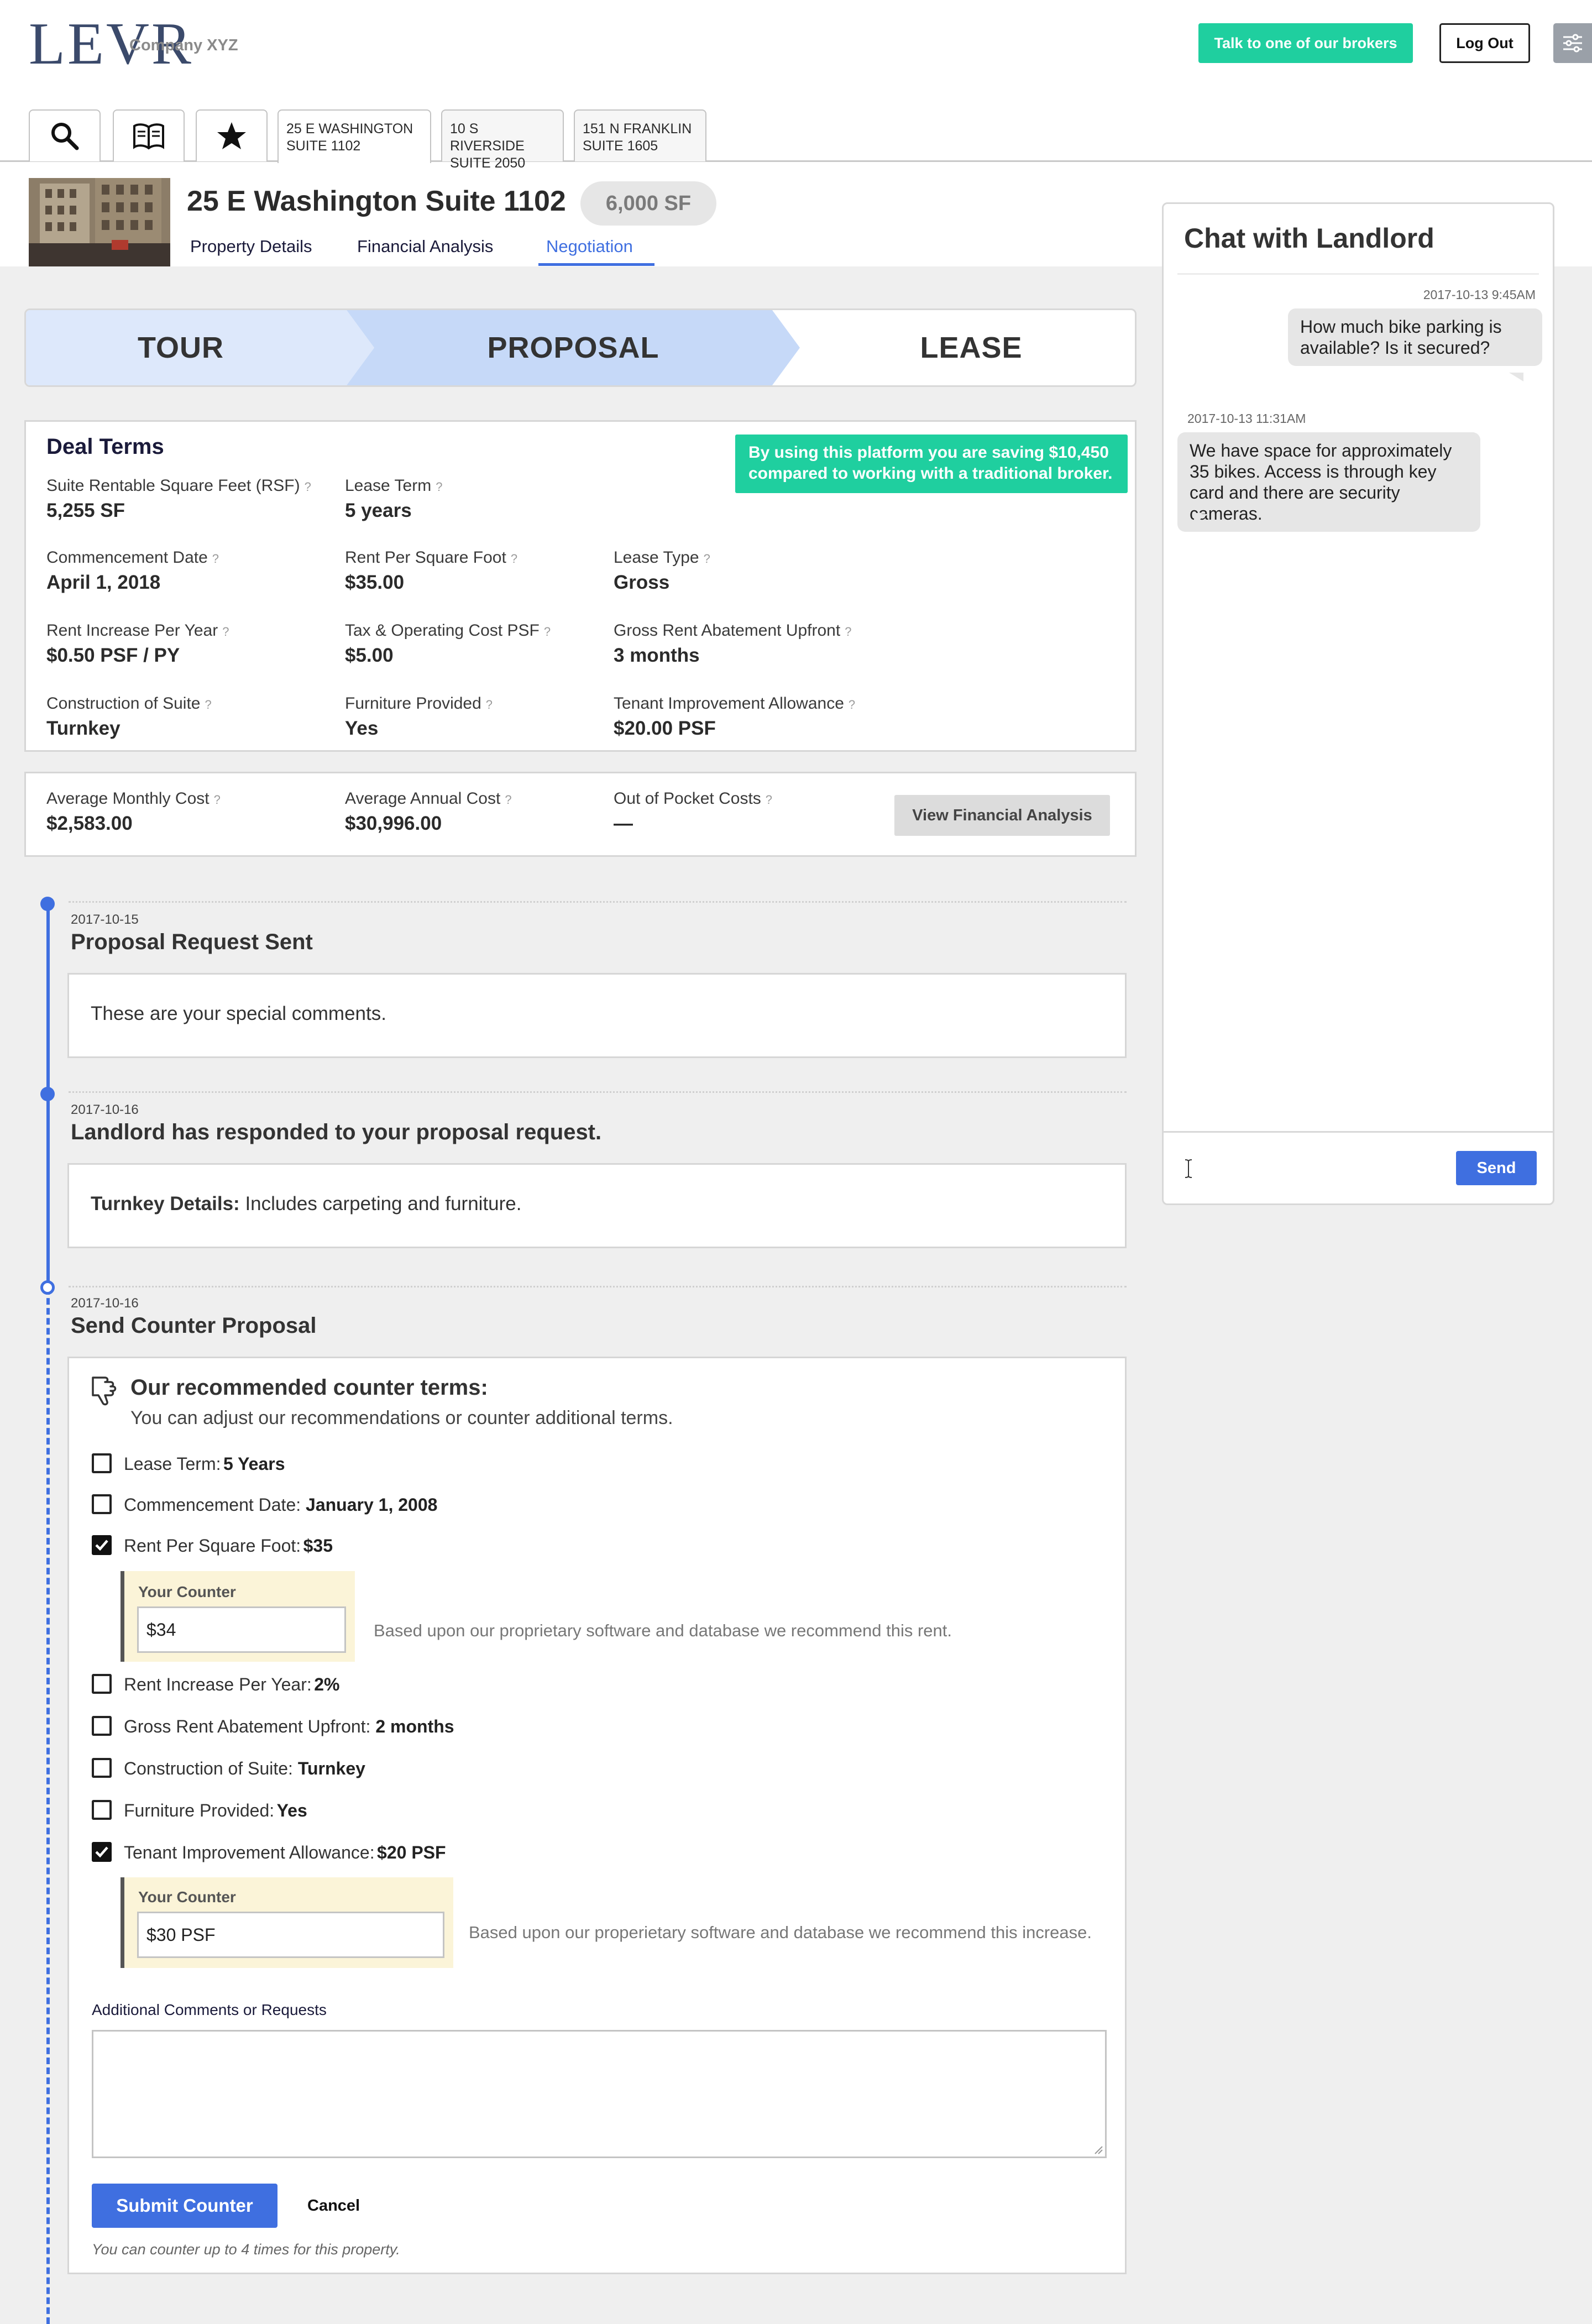  I want to click on term-rent-increase: Rent Increase Per Year? $0.50 PSF / PY, so click(137, 644).